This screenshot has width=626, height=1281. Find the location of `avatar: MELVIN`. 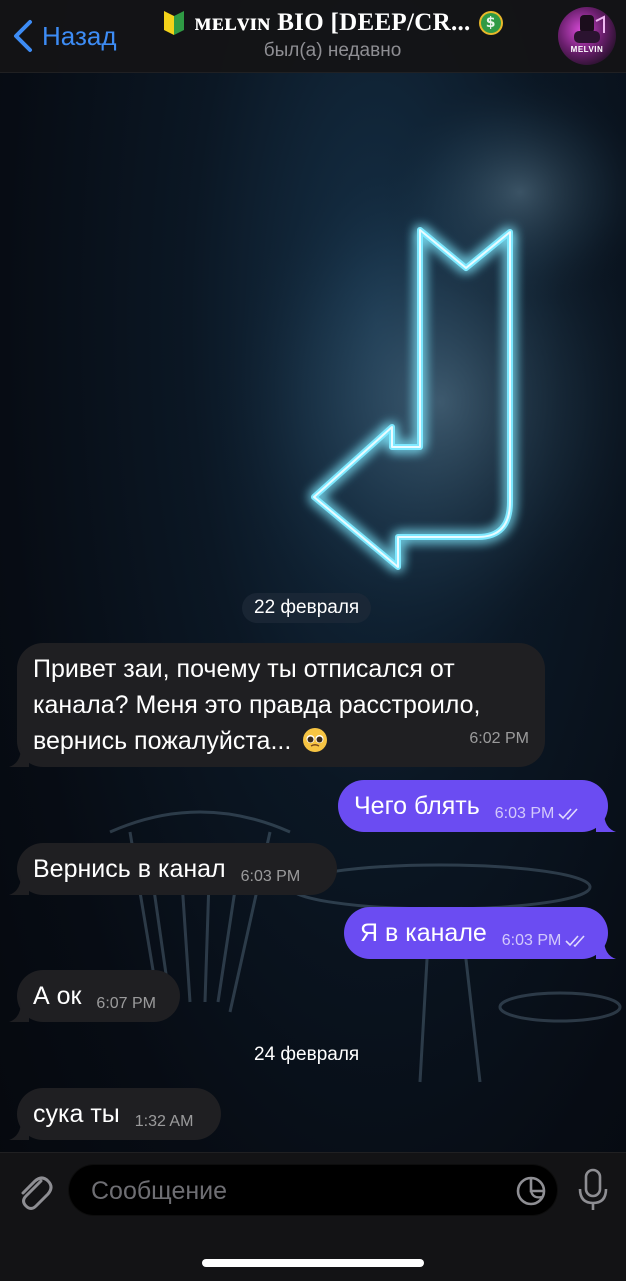

avatar: MELVIN is located at coordinates (587, 36).